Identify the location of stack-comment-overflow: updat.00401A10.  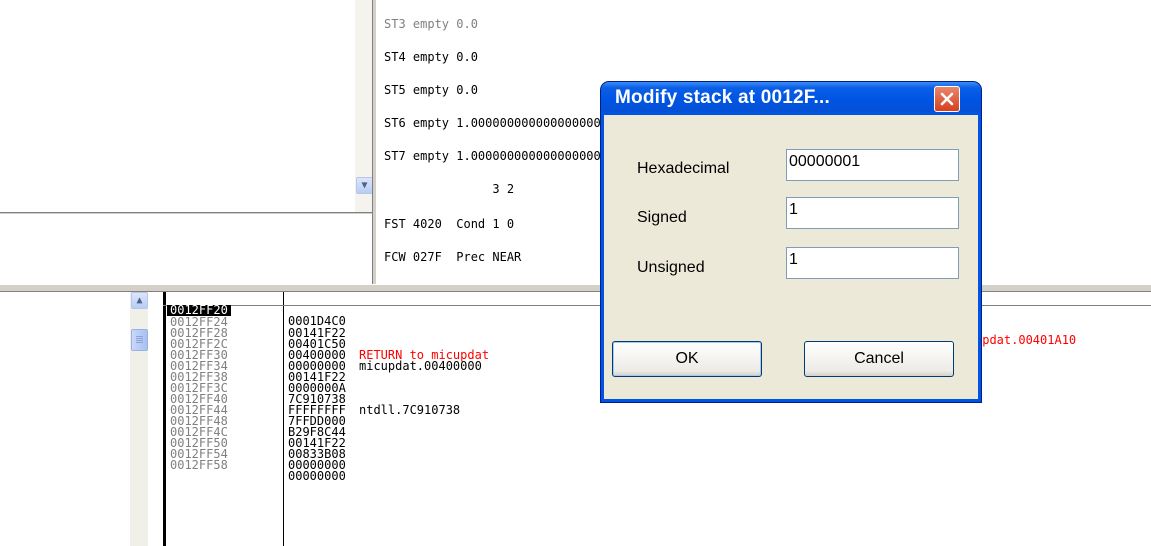
(1026, 340).